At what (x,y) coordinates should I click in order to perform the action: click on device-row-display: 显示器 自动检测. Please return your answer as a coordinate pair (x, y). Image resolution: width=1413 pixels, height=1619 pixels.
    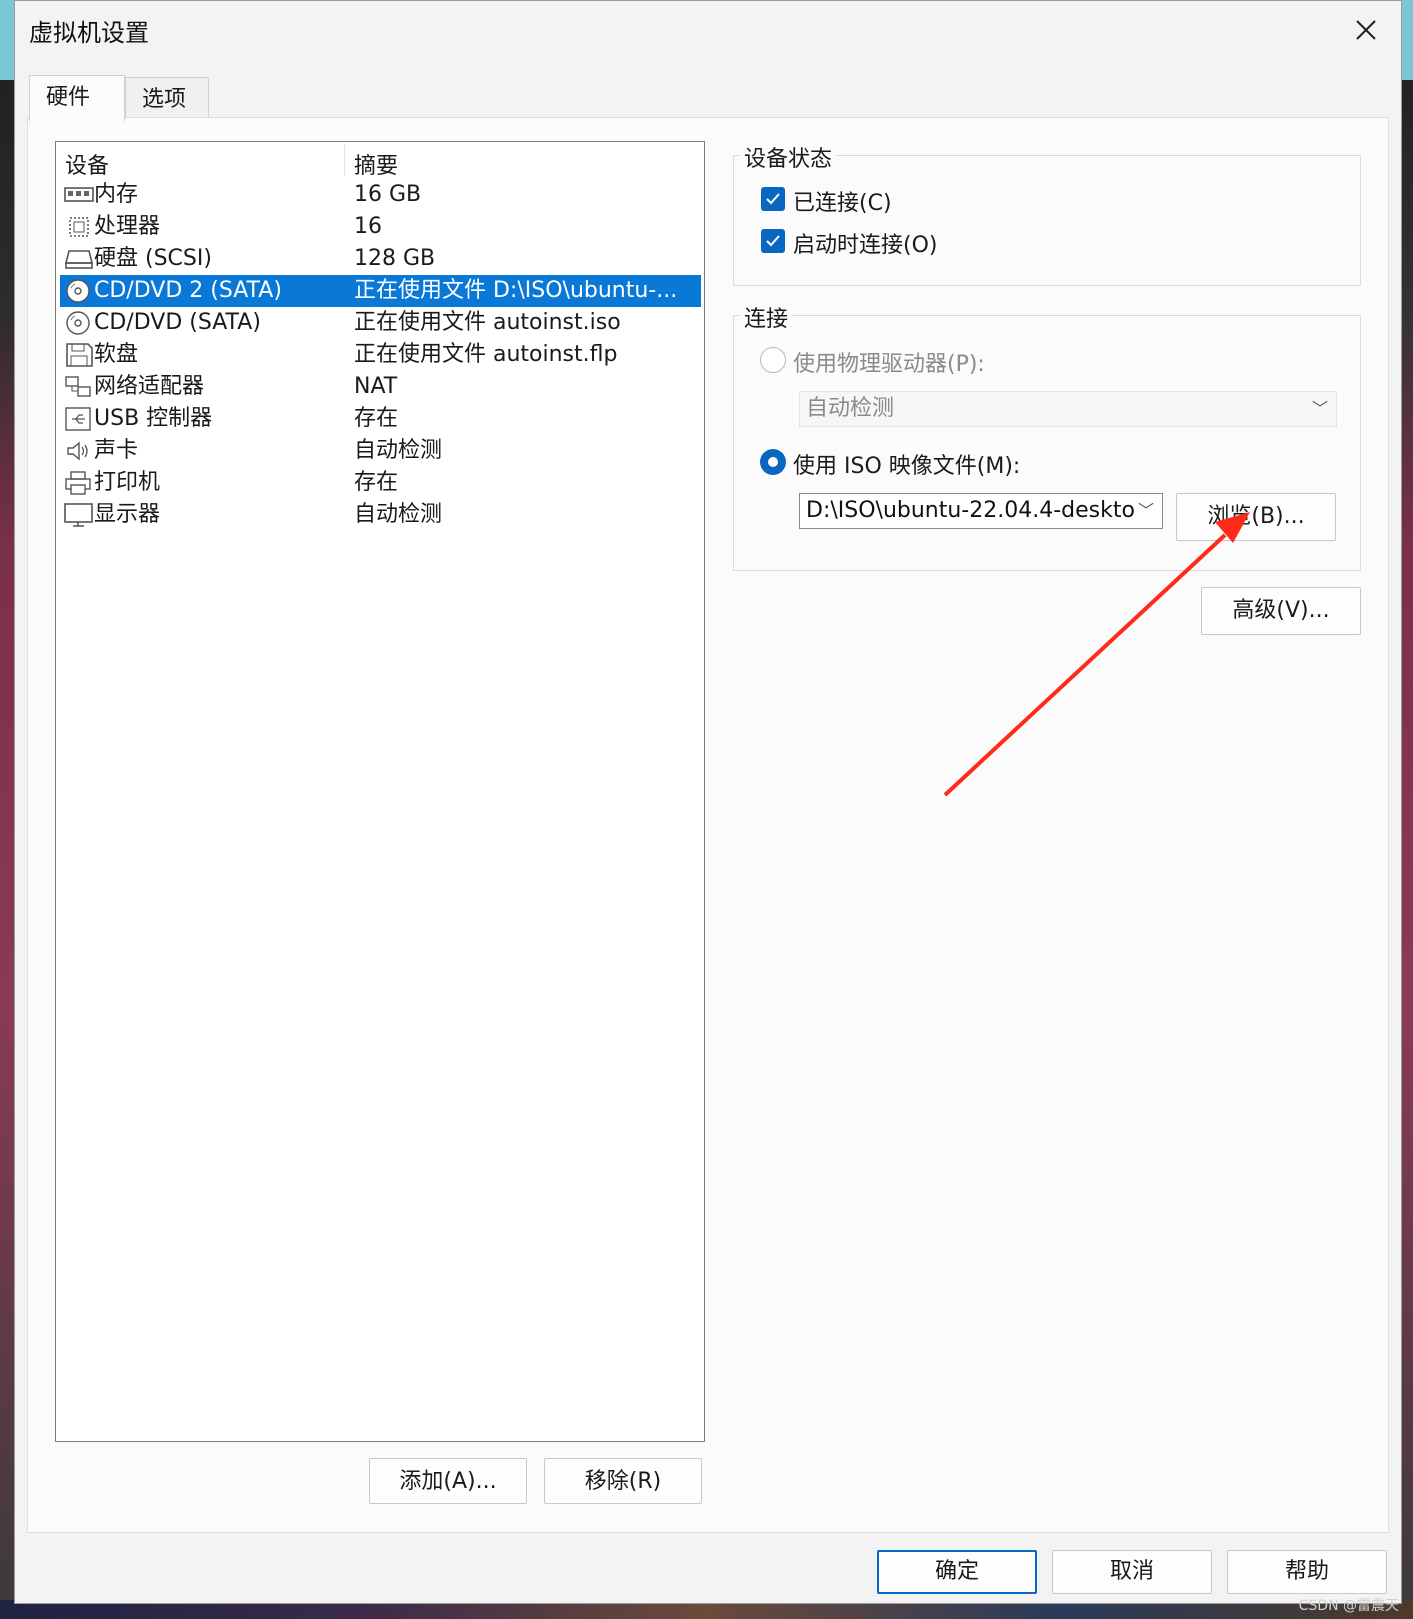
    Looking at the image, I should click on (380, 515).